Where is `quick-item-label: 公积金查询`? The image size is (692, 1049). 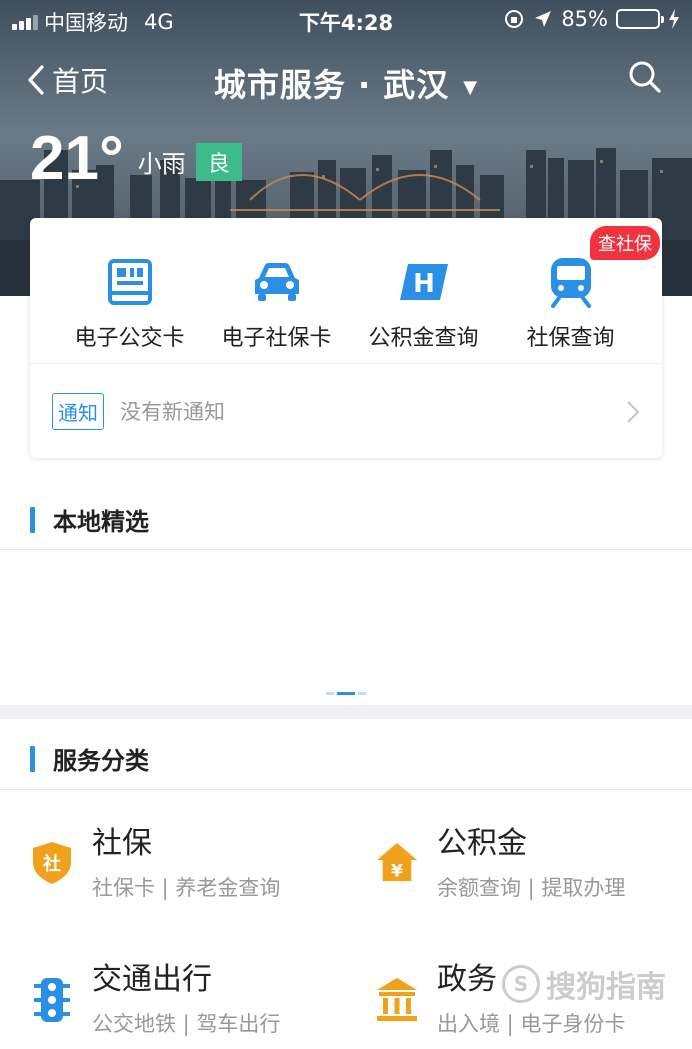 quick-item-label: 公积金查询 is located at coordinates (423, 338).